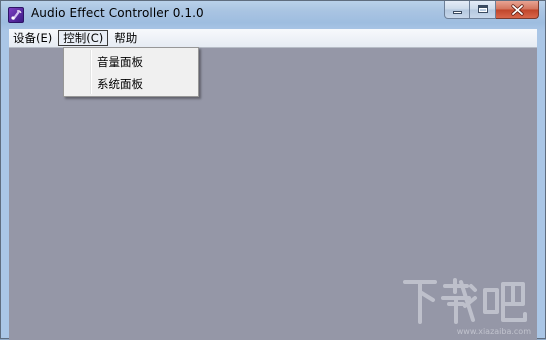 The image size is (546, 340). What do you see at coordinates (467, 307) in the screenshot?
I see `watermark-logo: www.xiazaiba.com` at bounding box center [467, 307].